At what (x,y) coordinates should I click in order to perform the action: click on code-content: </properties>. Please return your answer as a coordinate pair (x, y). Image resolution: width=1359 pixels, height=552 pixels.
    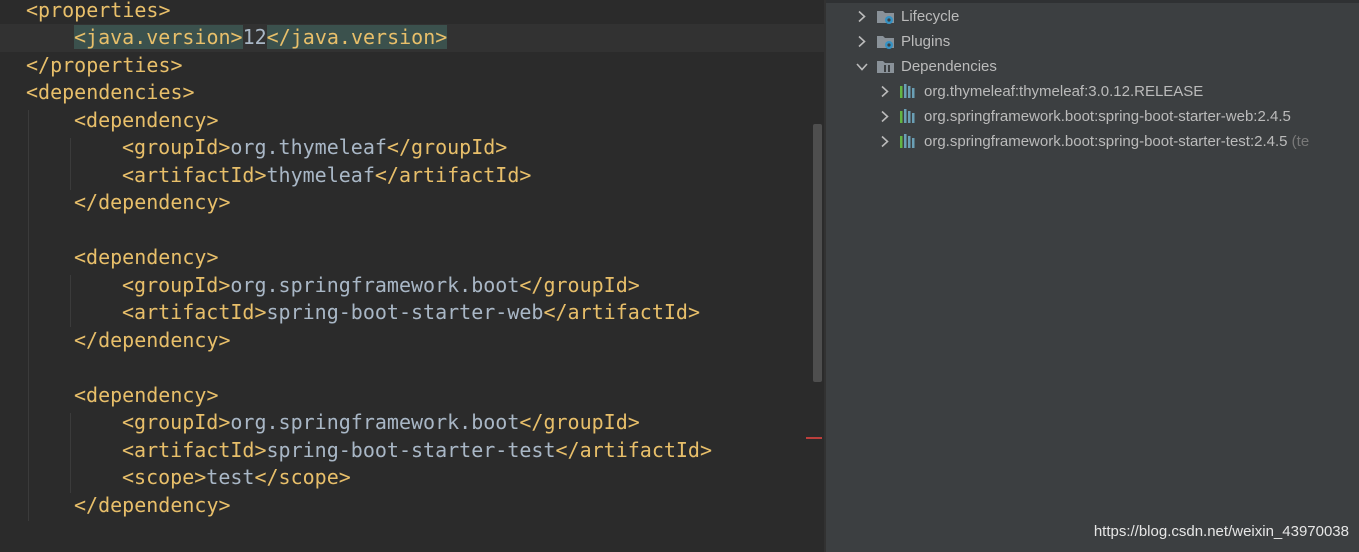
    Looking at the image, I should click on (104, 66).